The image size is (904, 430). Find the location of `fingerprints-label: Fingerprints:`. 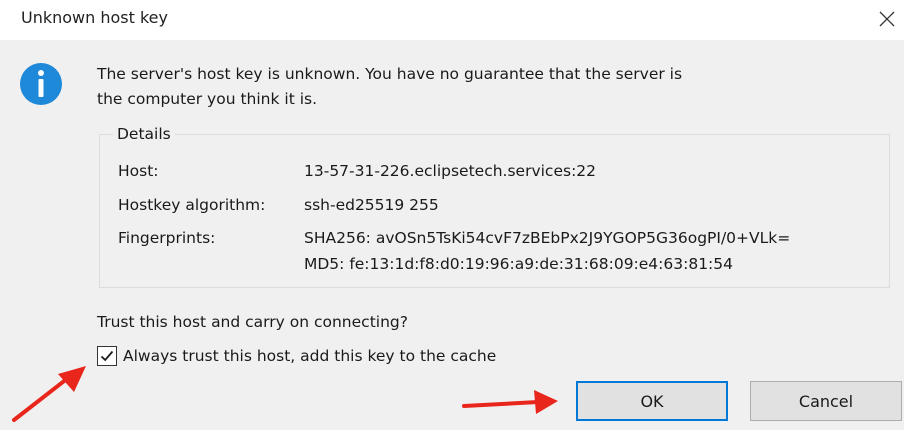

fingerprints-label: Fingerprints: is located at coordinates (167, 238).